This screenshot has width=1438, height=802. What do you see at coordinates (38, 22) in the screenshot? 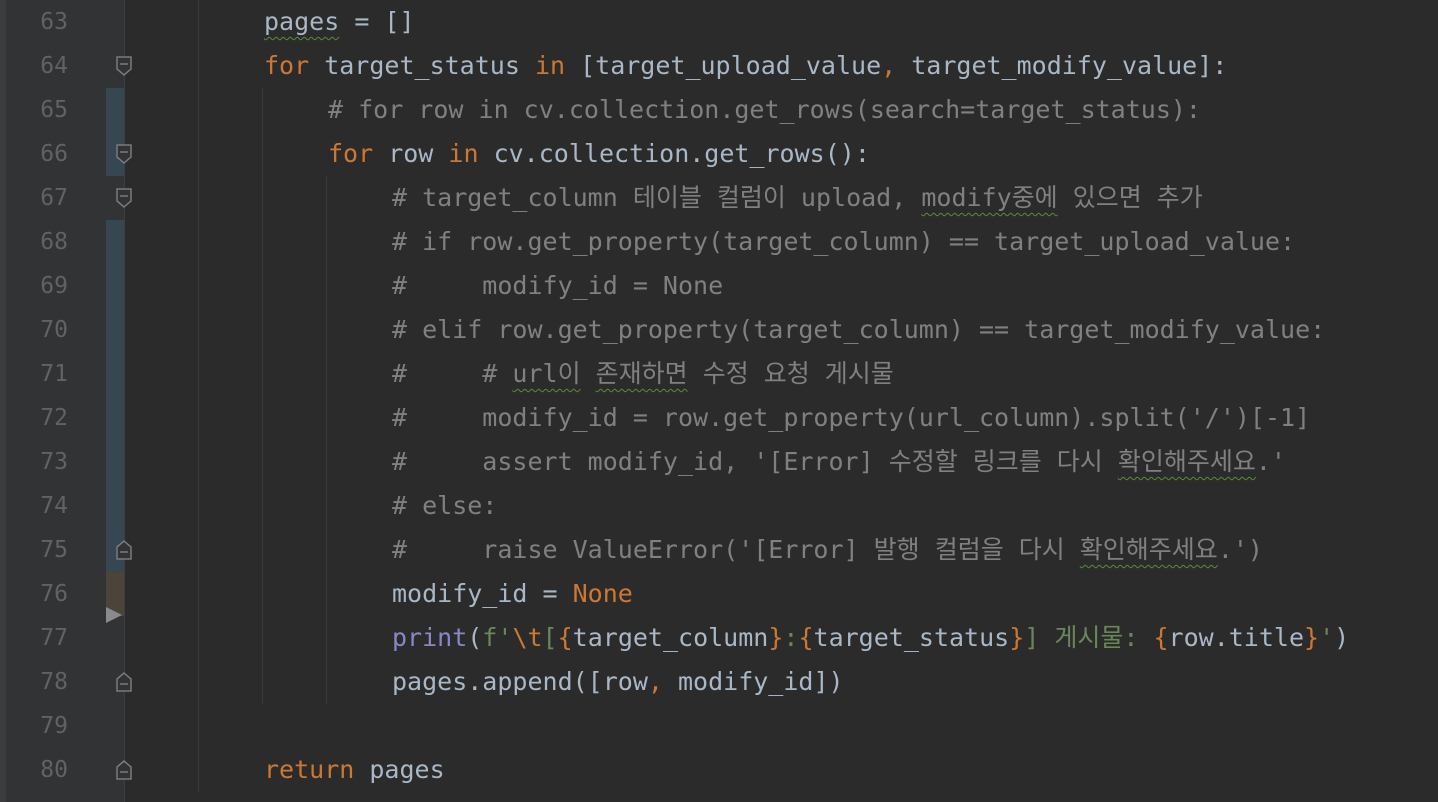
I see `line-number: 63` at bounding box center [38, 22].